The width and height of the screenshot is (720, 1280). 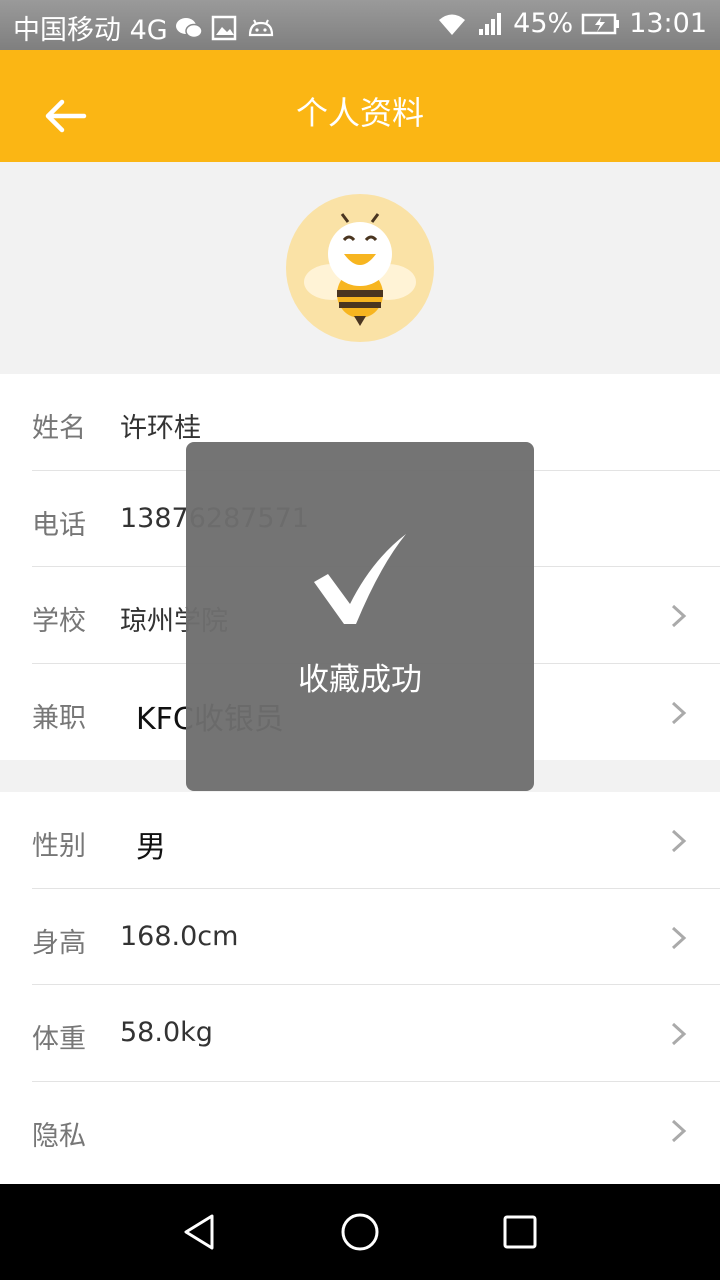 I want to click on row-label: 兼职, so click(x=59, y=718).